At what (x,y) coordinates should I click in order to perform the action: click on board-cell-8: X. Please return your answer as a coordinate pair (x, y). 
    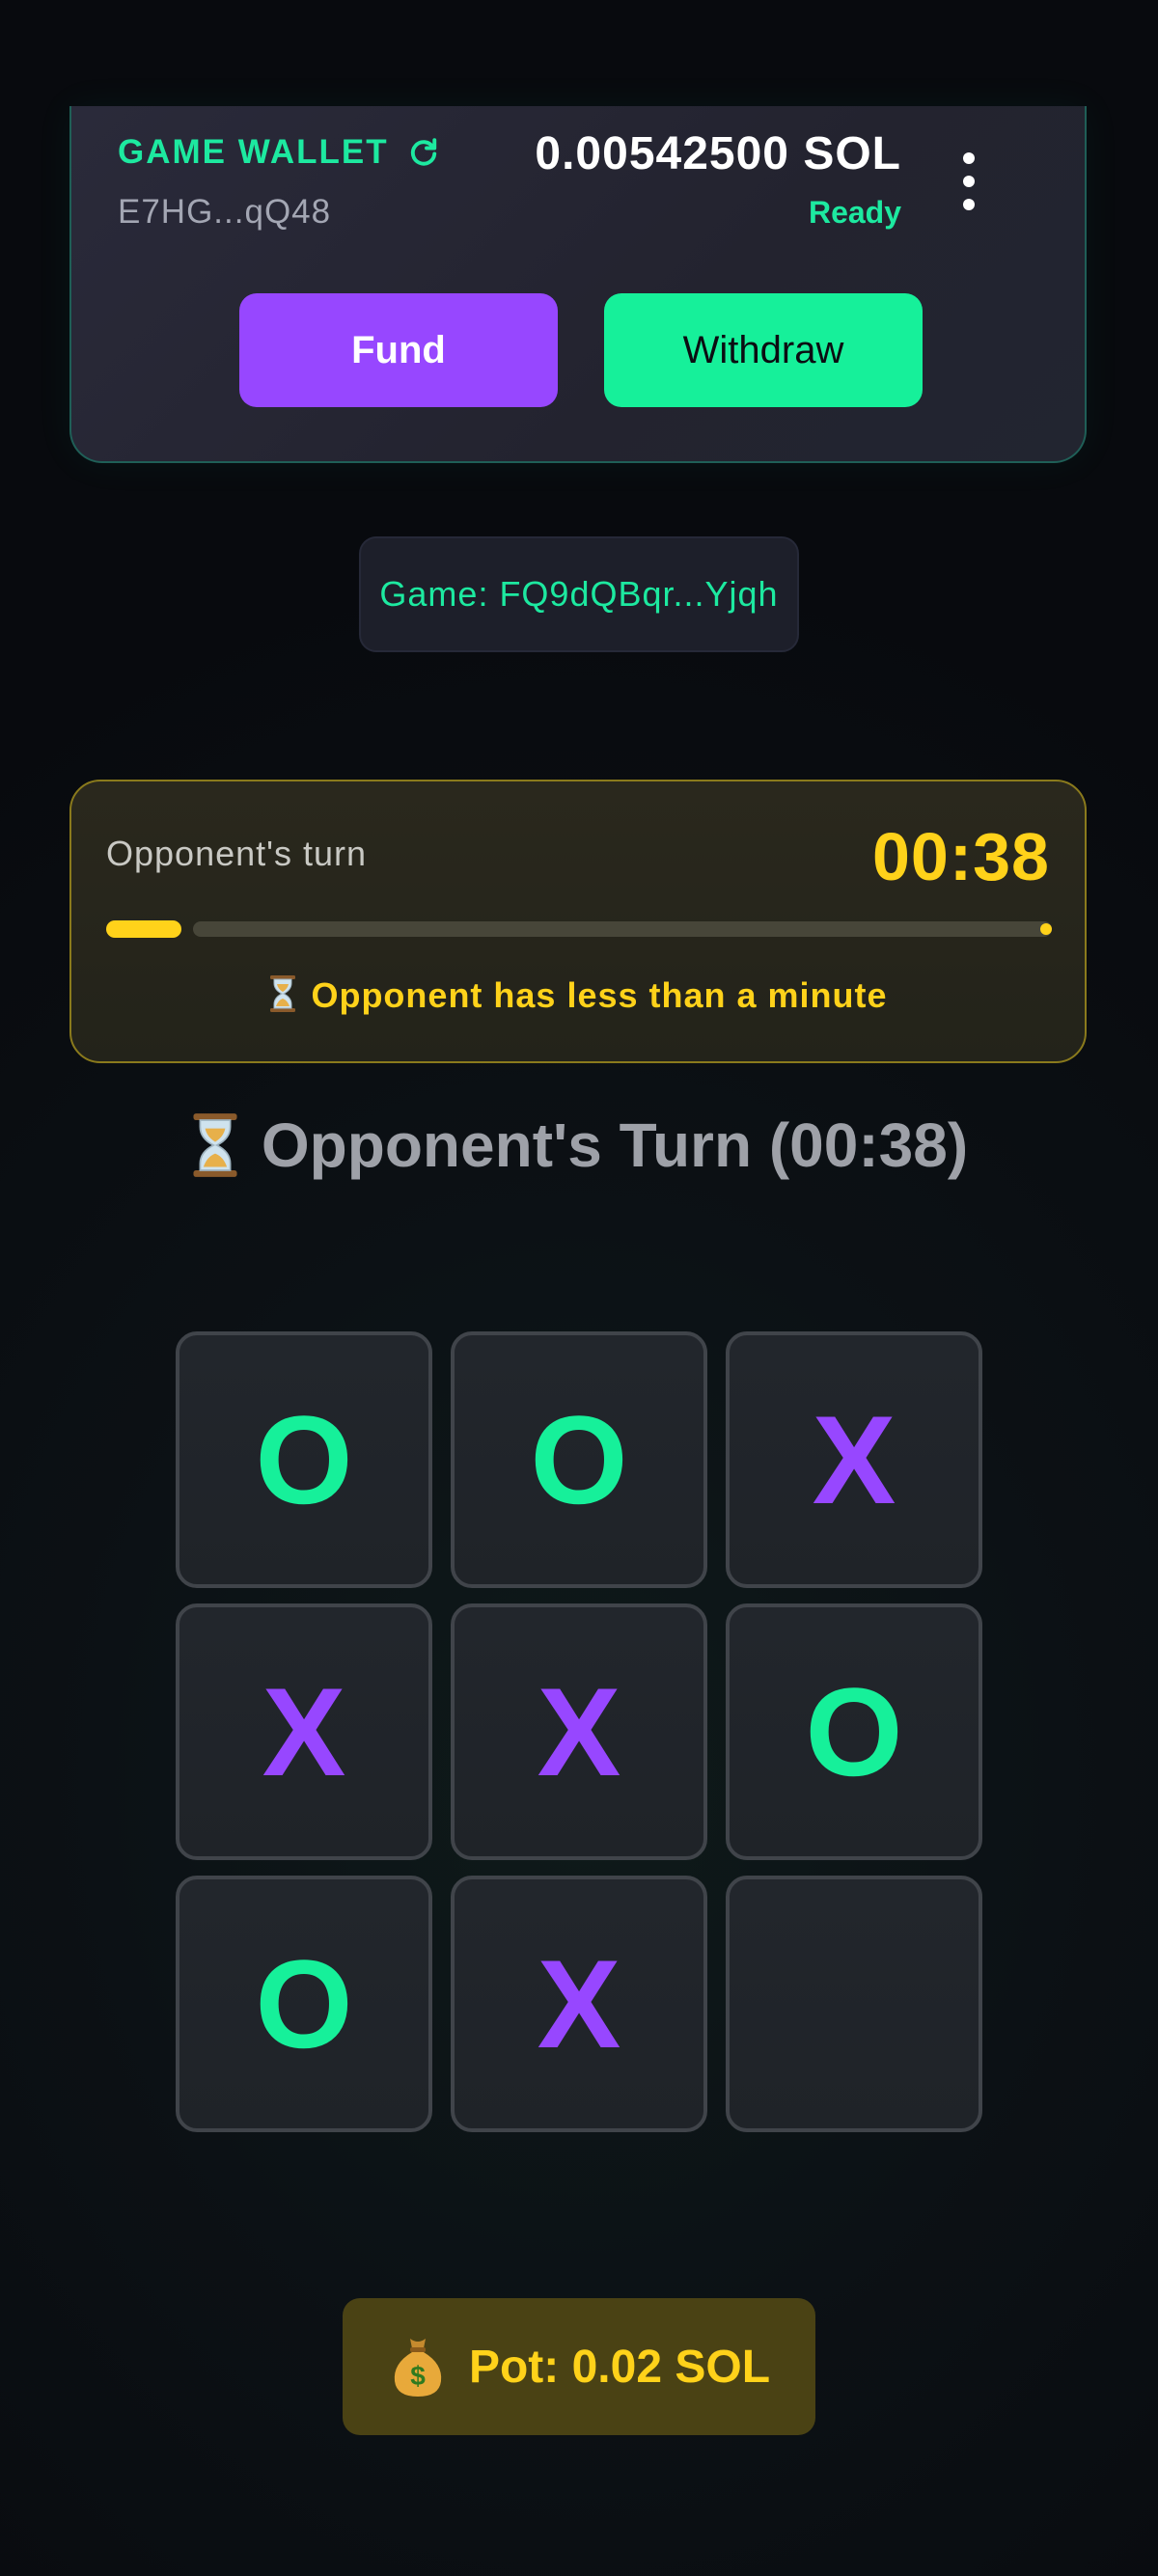
    Looking at the image, I should click on (579, 2004).